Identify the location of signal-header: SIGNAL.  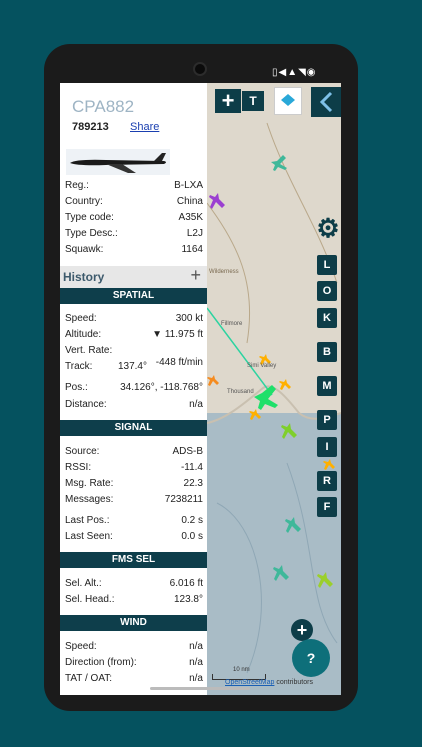
(133, 428).